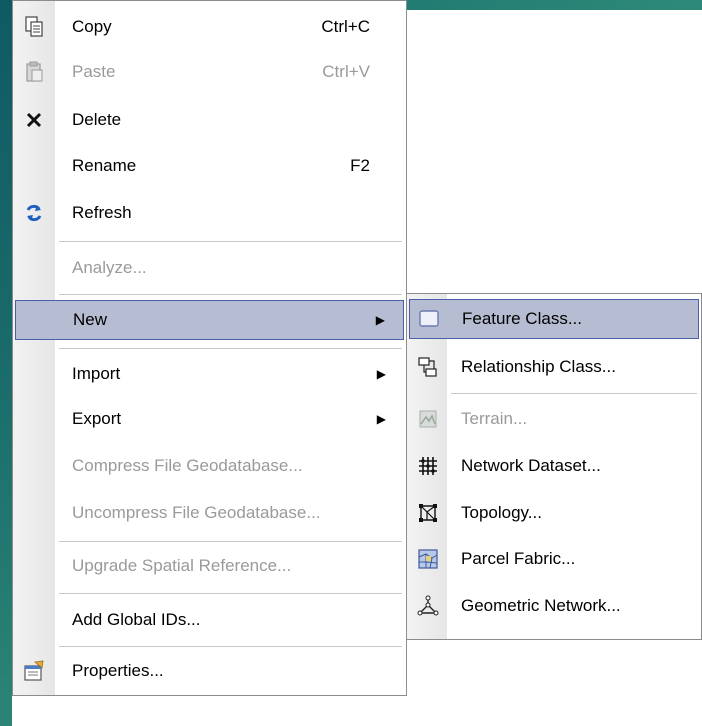 This screenshot has width=702, height=726. Describe the element at coordinates (104, 165) in the screenshot. I see `menu-item-label: Rename` at that location.